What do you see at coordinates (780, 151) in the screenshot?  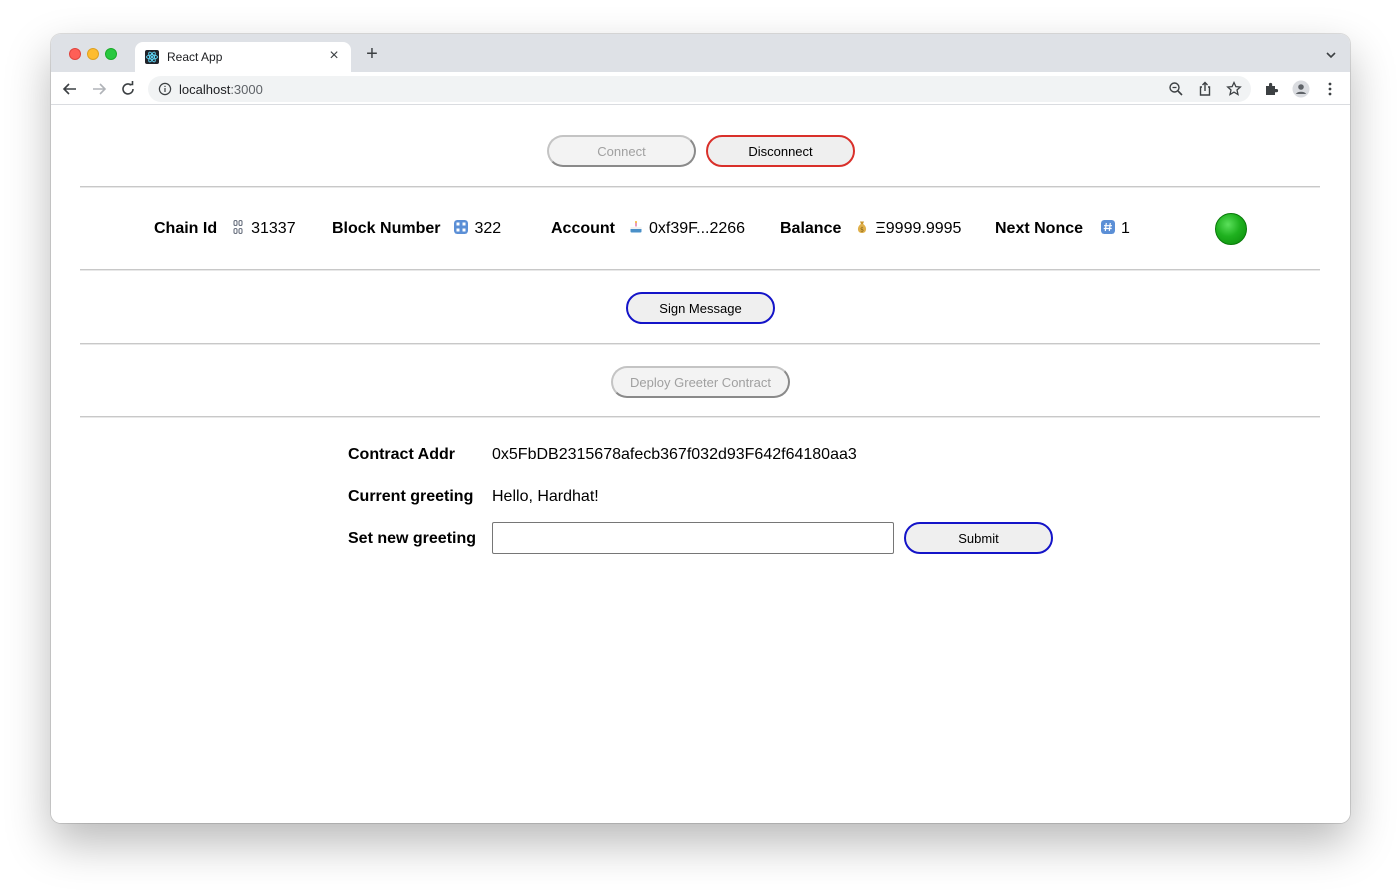 I see `disconnect-button: Disconnect` at bounding box center [780, 151].